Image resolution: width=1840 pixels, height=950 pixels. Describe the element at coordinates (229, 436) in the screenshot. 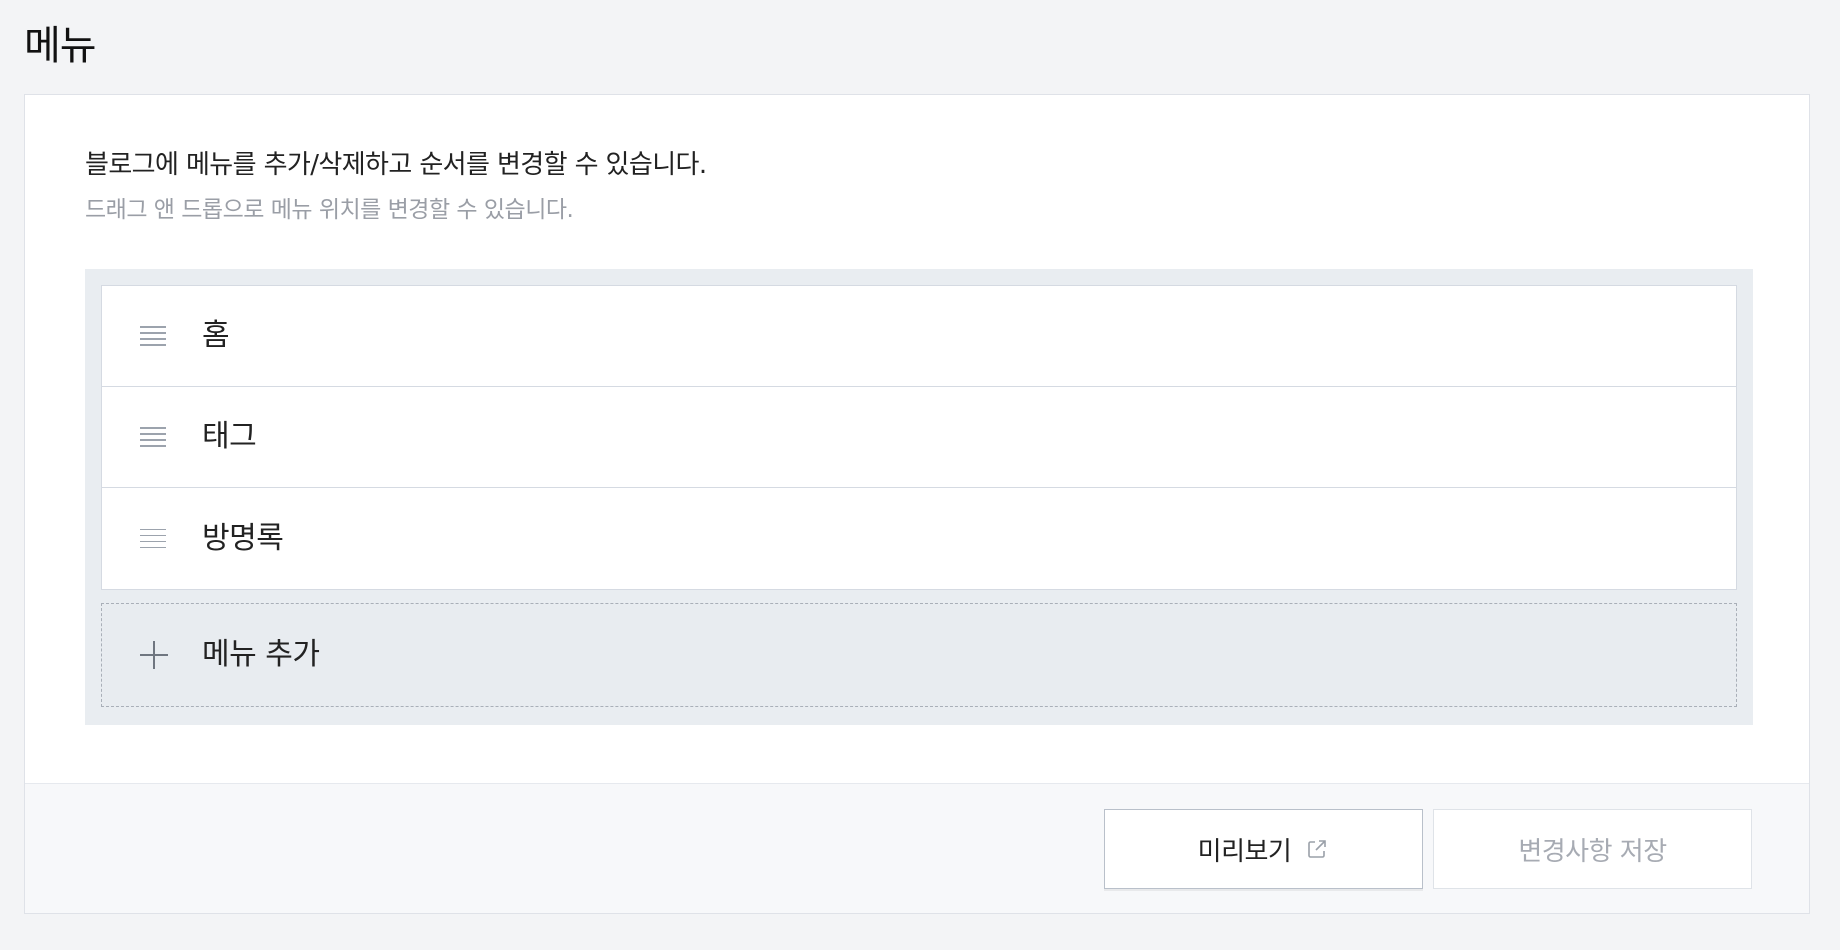

I see `menu-item-label: 태그` at that location.